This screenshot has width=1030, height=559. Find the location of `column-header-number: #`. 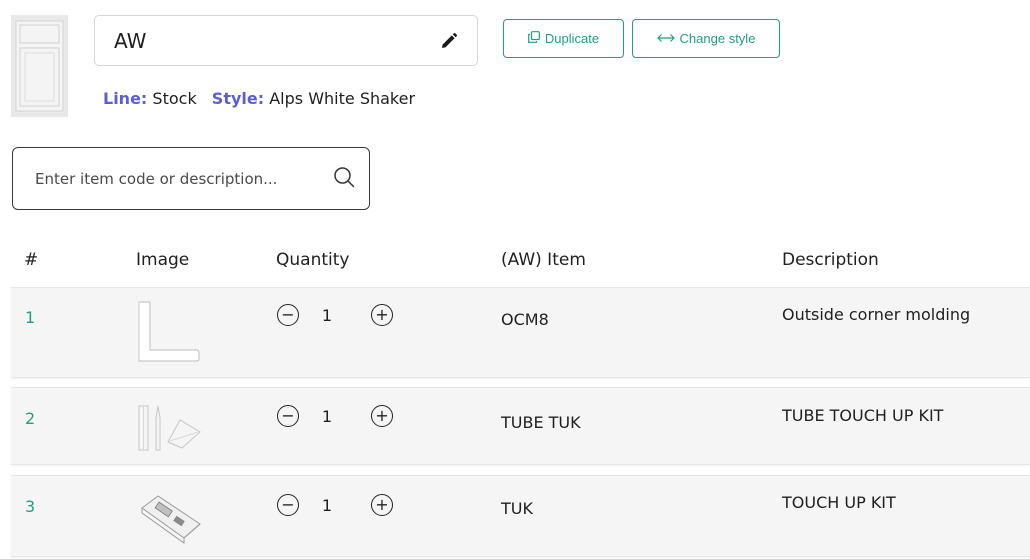

column-header-number: # is located at coordinates (31, 260).